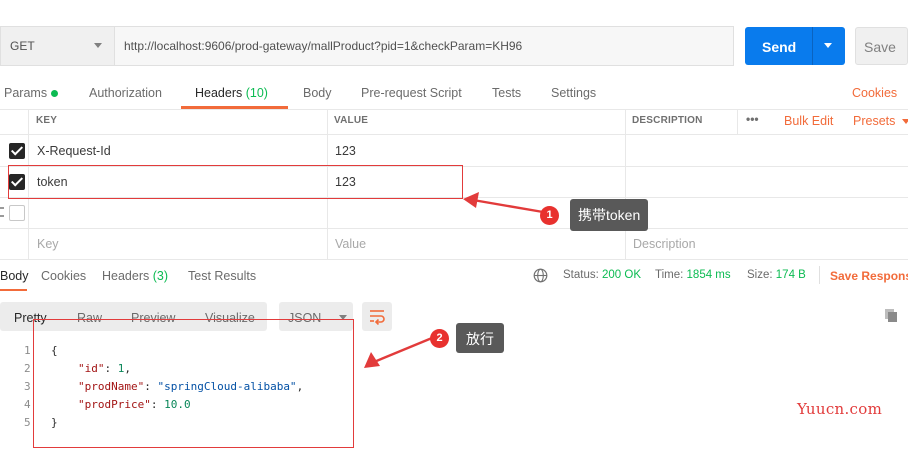 The width and height of the screenshot is (908, 465). Describe the element at coordinates (47, 120) in the screenshot. I see `column-header-key: KEY` at that location.